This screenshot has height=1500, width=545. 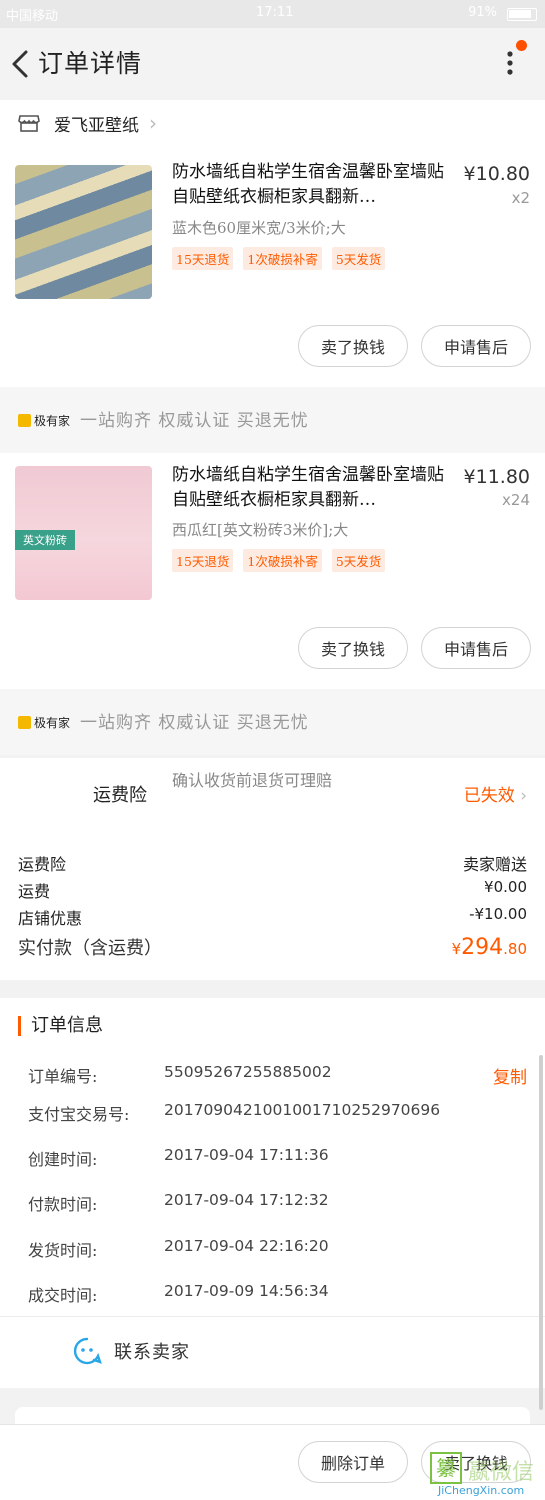 I want to click on product-image, so click(x=83, y=232).